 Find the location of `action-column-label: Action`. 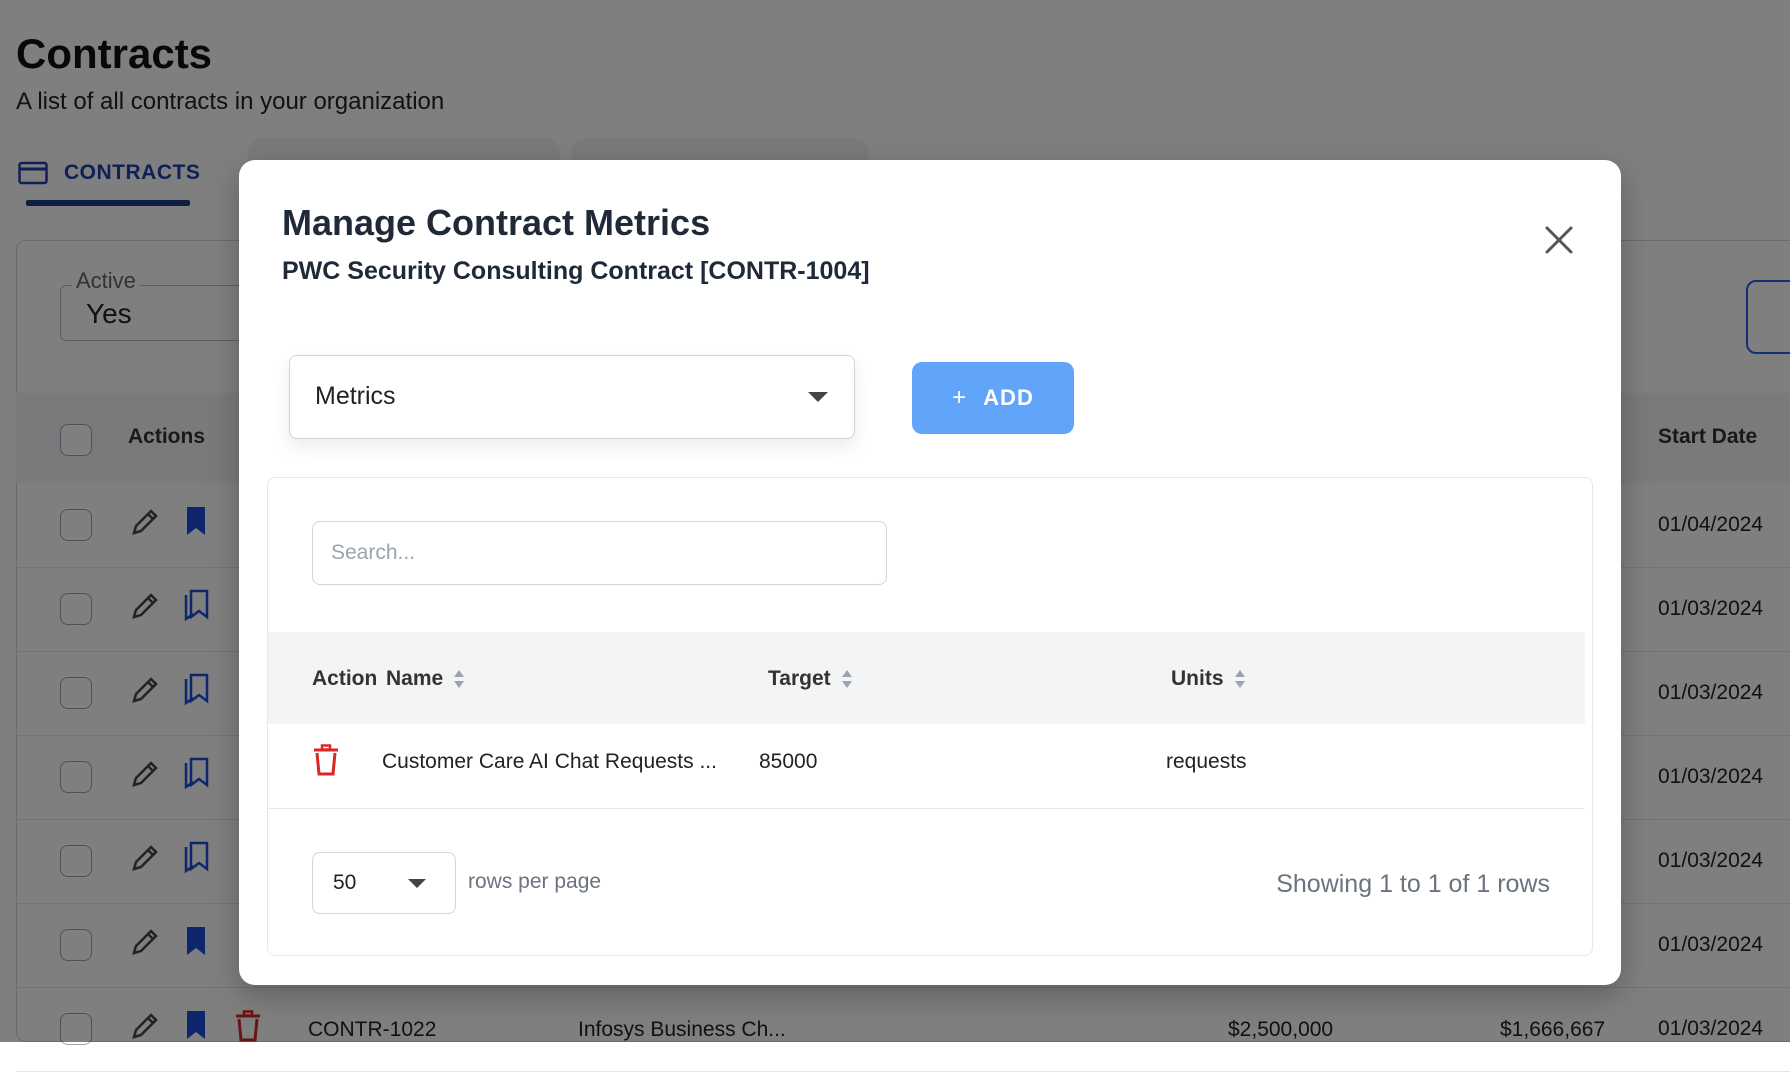

action-column-label: Action is located at coordinates (345, 678).